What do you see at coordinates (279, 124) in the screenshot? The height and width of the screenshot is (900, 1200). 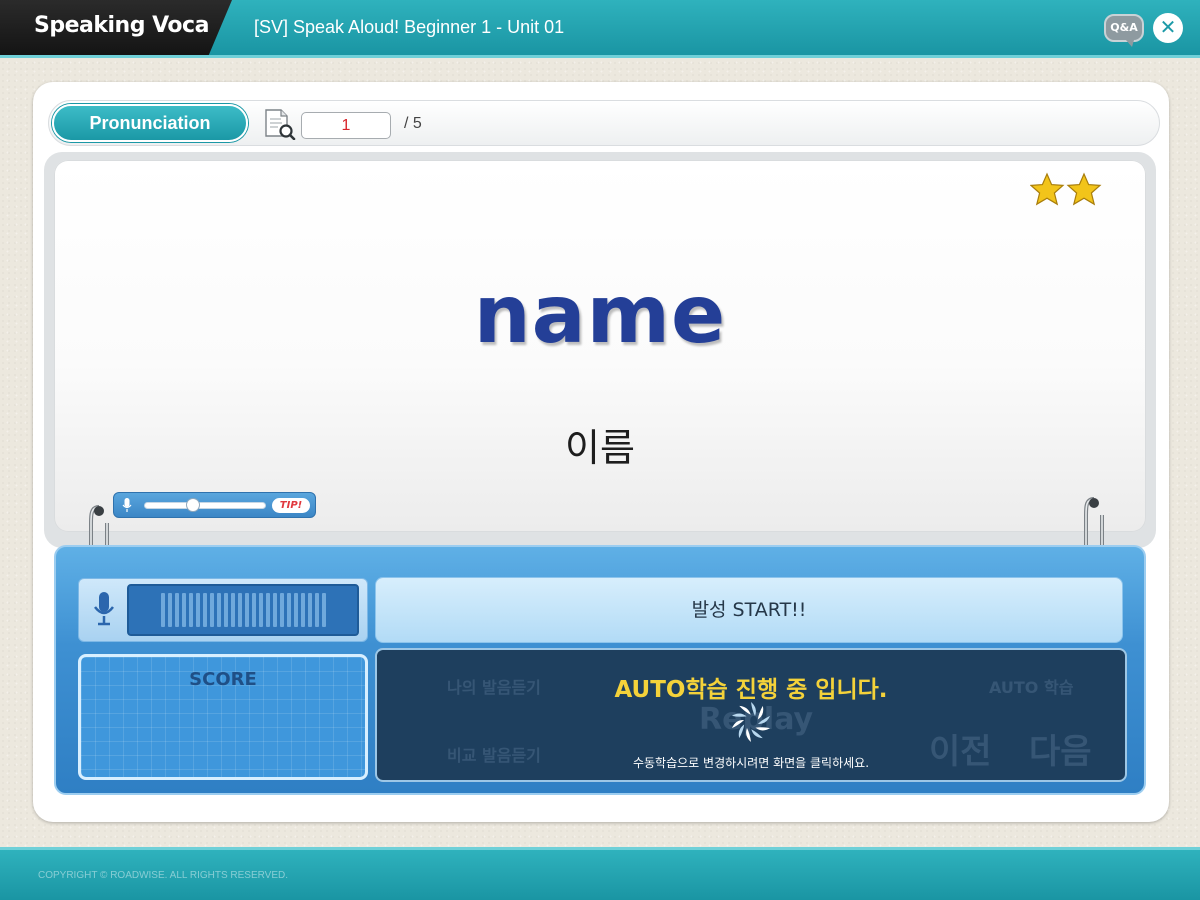 I see `document-search-icon` at bounding box center [279, 124].